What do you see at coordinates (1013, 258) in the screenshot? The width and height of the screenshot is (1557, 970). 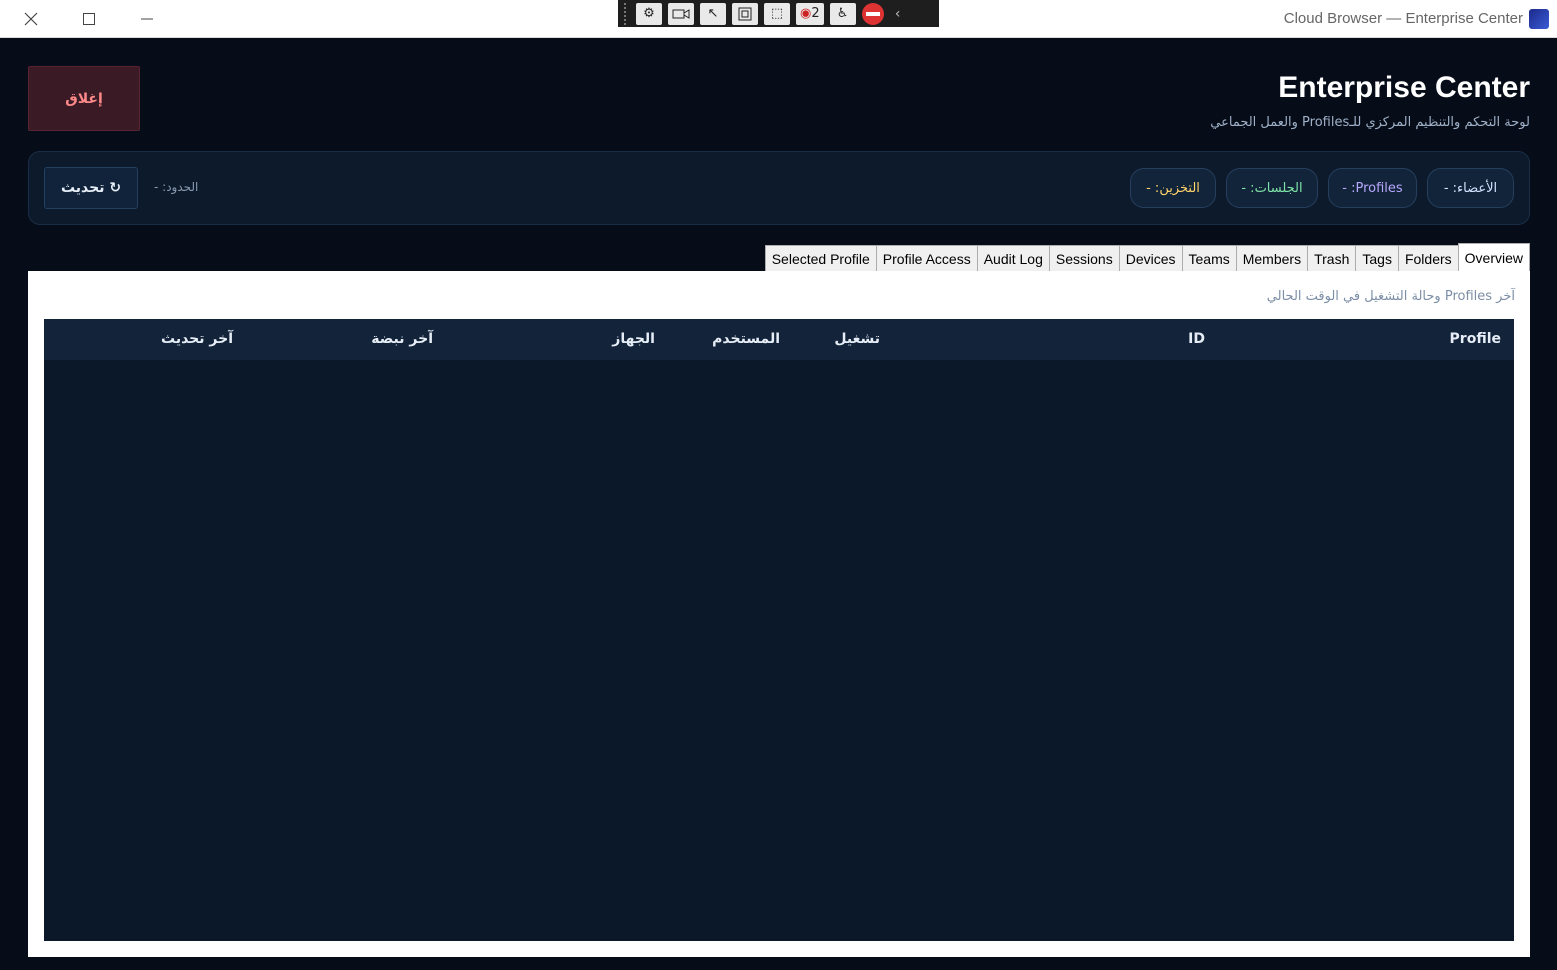 I see `tab-audit-log: Audit Log` at bounding box center [1013, 258].